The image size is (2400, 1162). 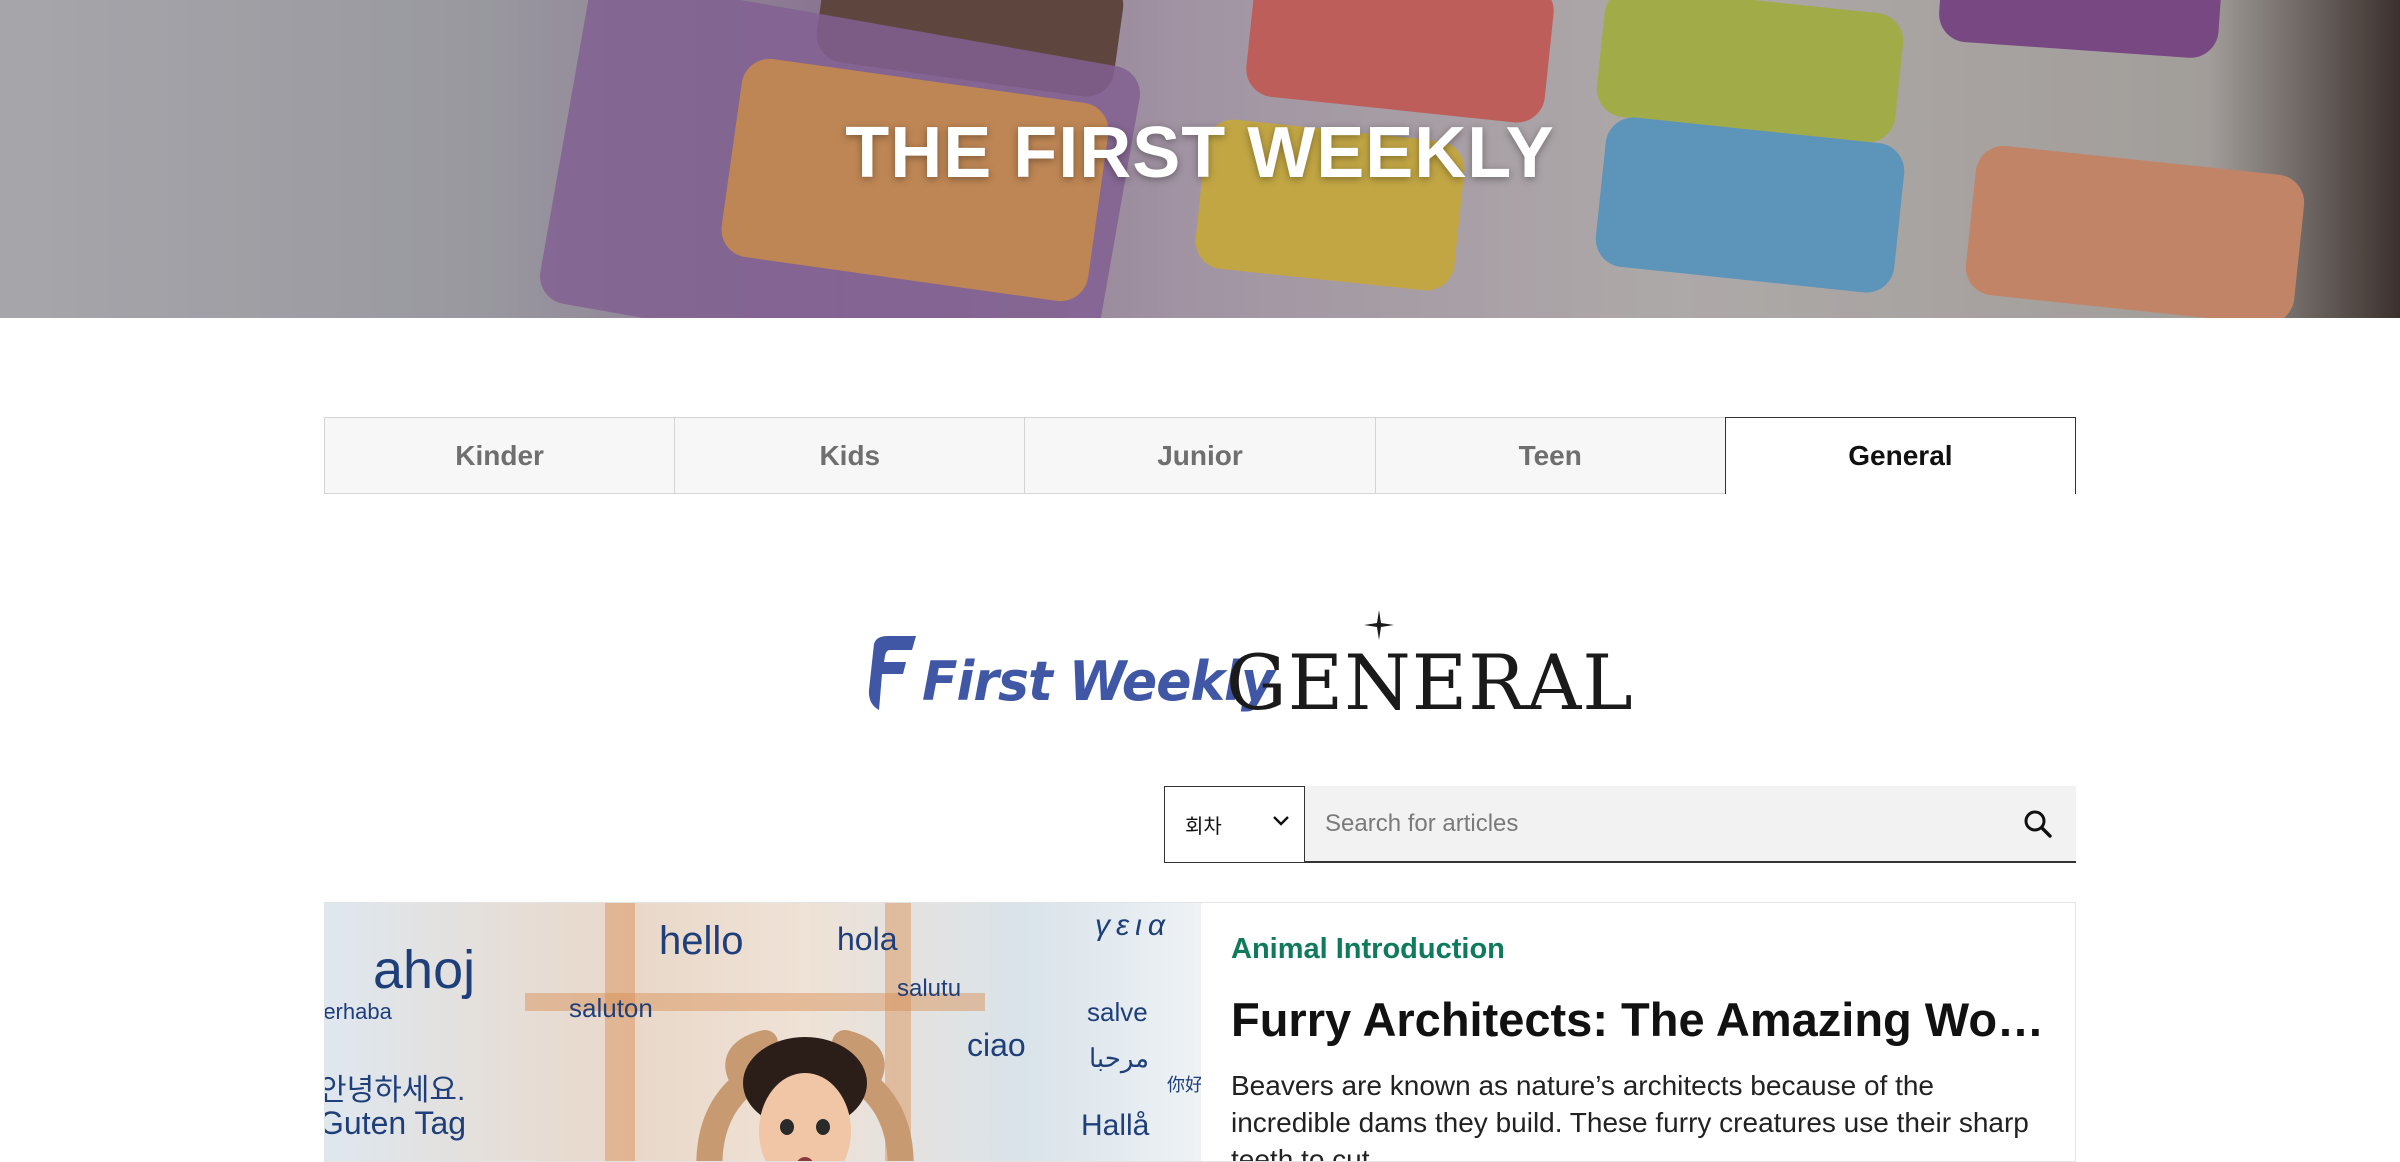 I want to click on sparkle-icon, so click(x=1379, y=625).